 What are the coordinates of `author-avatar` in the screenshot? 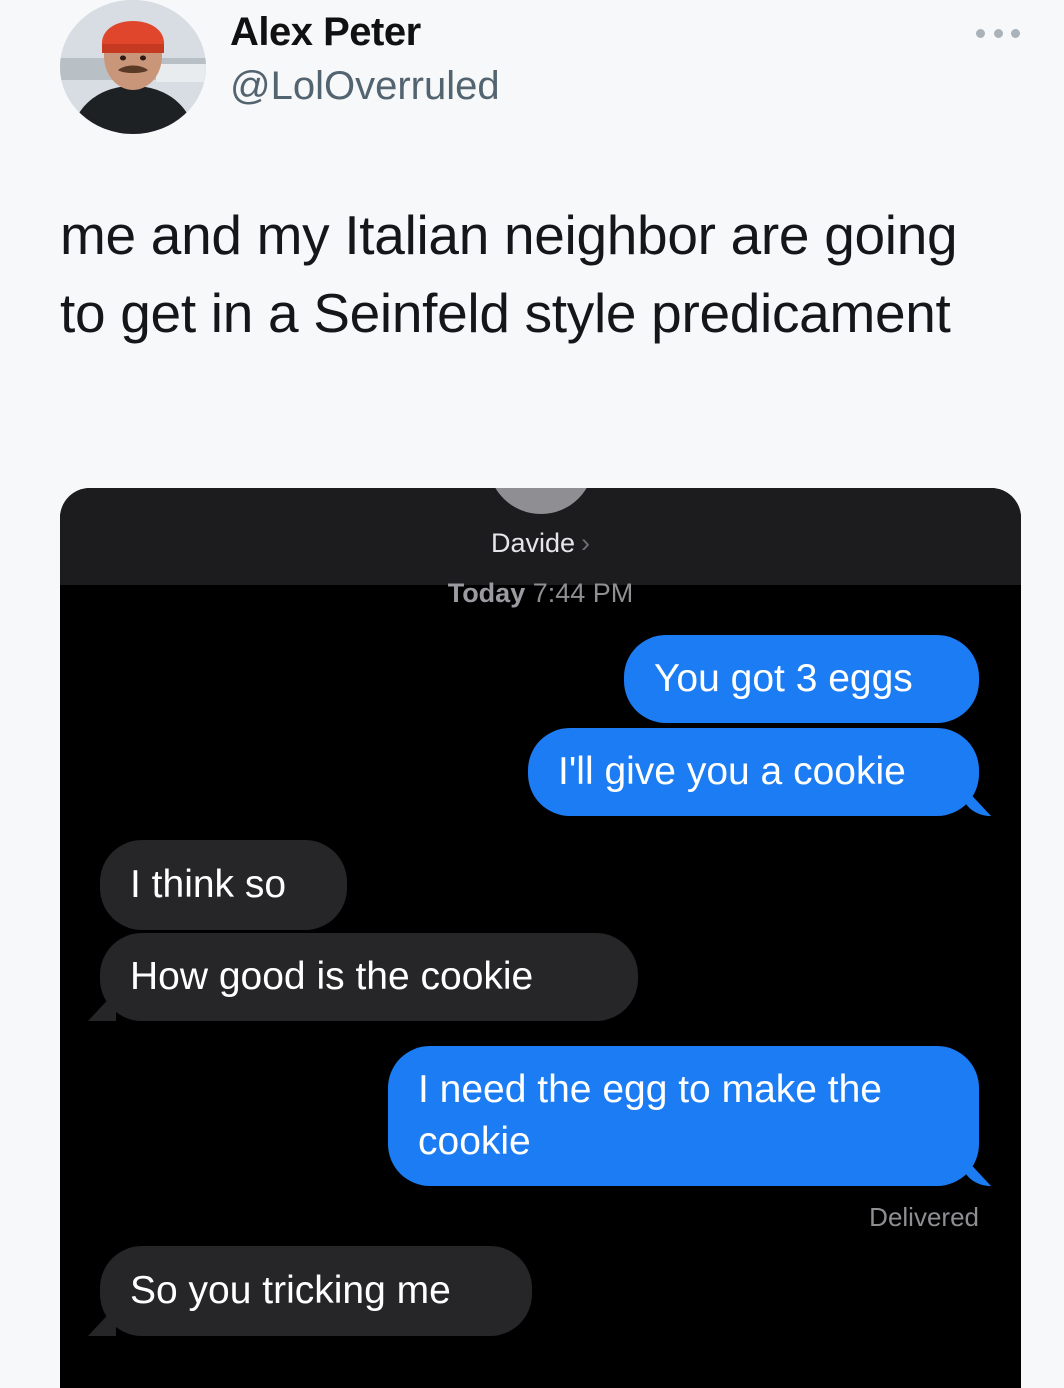 It's located at (133, 67).